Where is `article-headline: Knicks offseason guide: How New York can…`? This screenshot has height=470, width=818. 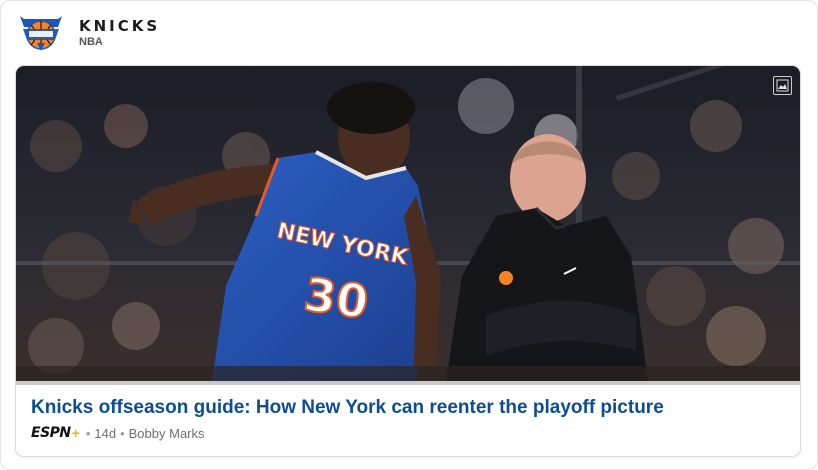 article-headline: Knicks offseason guide: How New York can… is located at coordinates (411, 408).